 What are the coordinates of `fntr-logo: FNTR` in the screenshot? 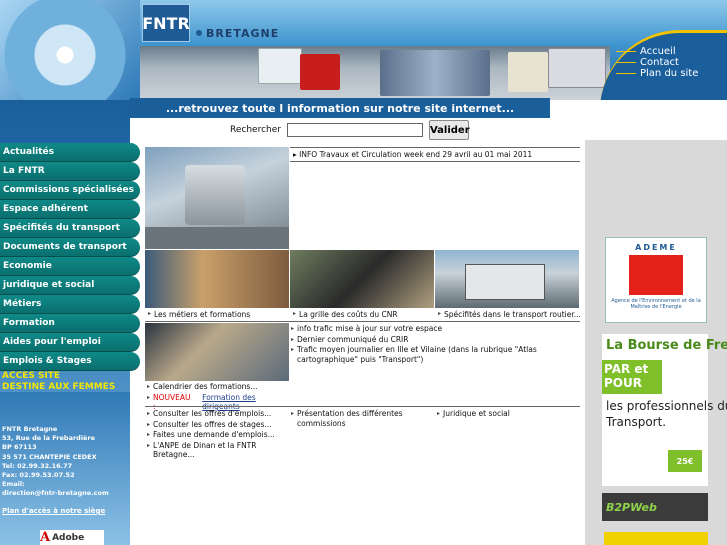 It's located at (166, 23).